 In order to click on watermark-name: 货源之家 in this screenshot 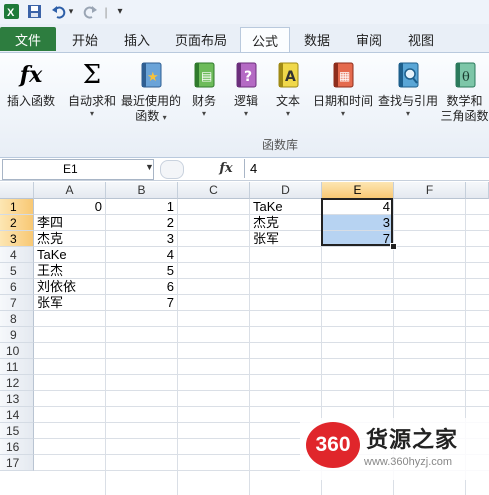, I will do `click(412, 439)`.